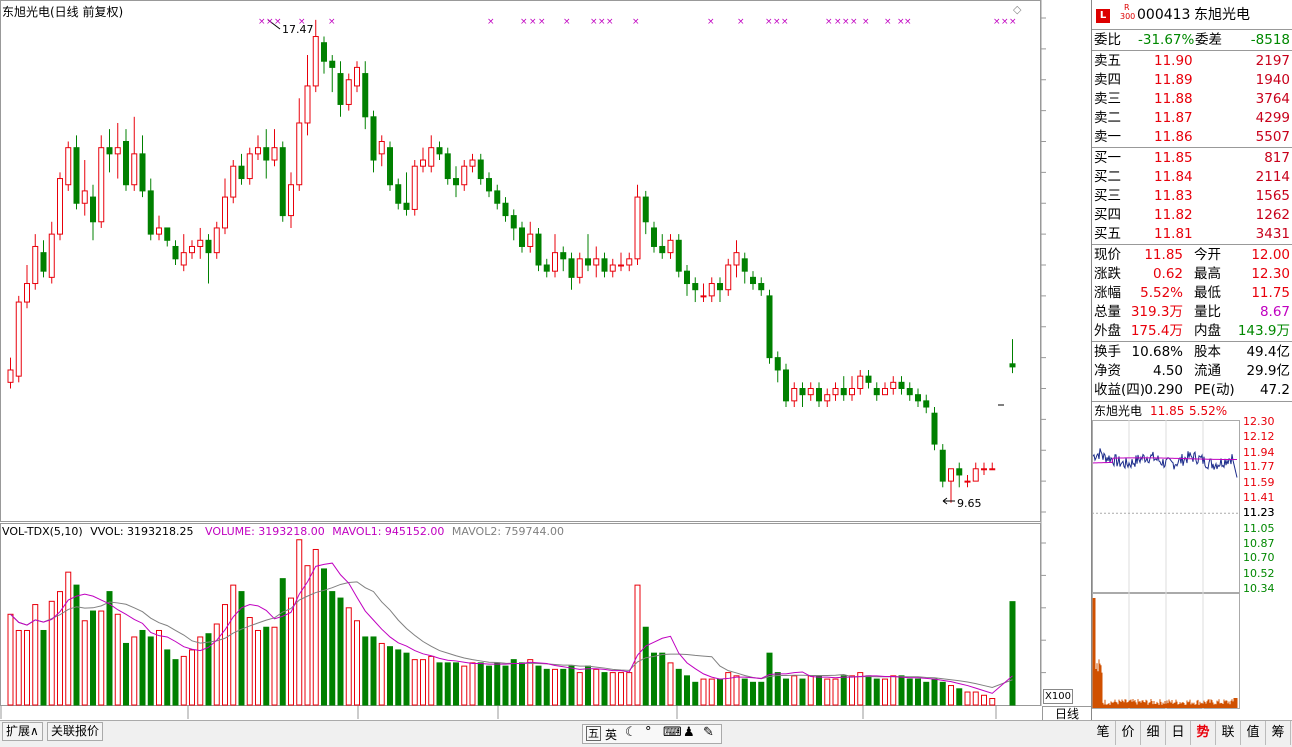 This screenshot has width=1292, height=747. What do you see at coordinates (1272, 234) in the screenshot?
I see `buy-volume: 3431` at bounding box center [1272, 234].